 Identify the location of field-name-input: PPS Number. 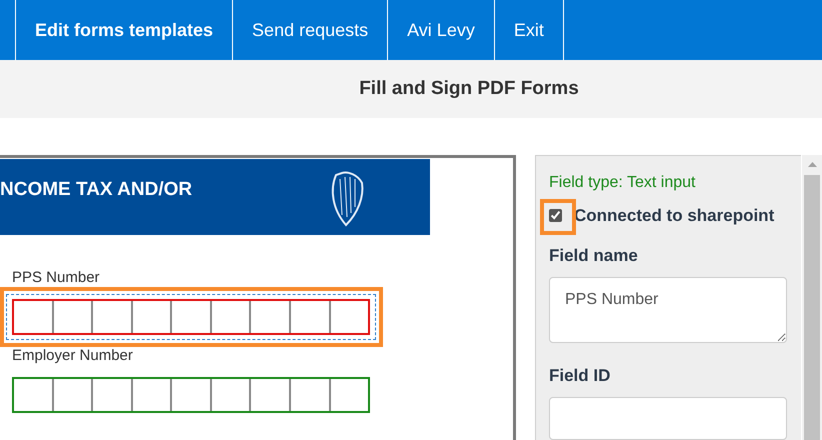
(668, 310).